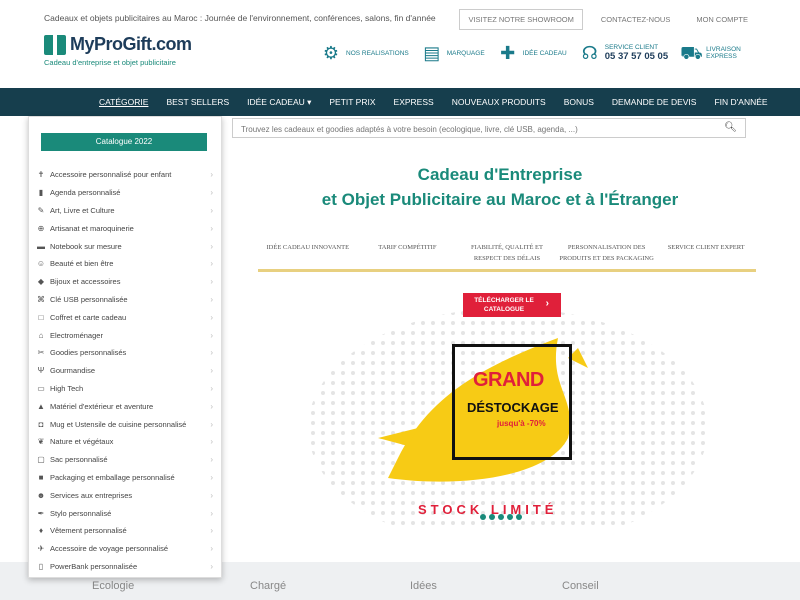 This screenshot has height=600, width=800. Describe the element at coordinates (723, 53) in the screenshot. I see `livraison-label: LIVRAISON EXPRESS` at that location.